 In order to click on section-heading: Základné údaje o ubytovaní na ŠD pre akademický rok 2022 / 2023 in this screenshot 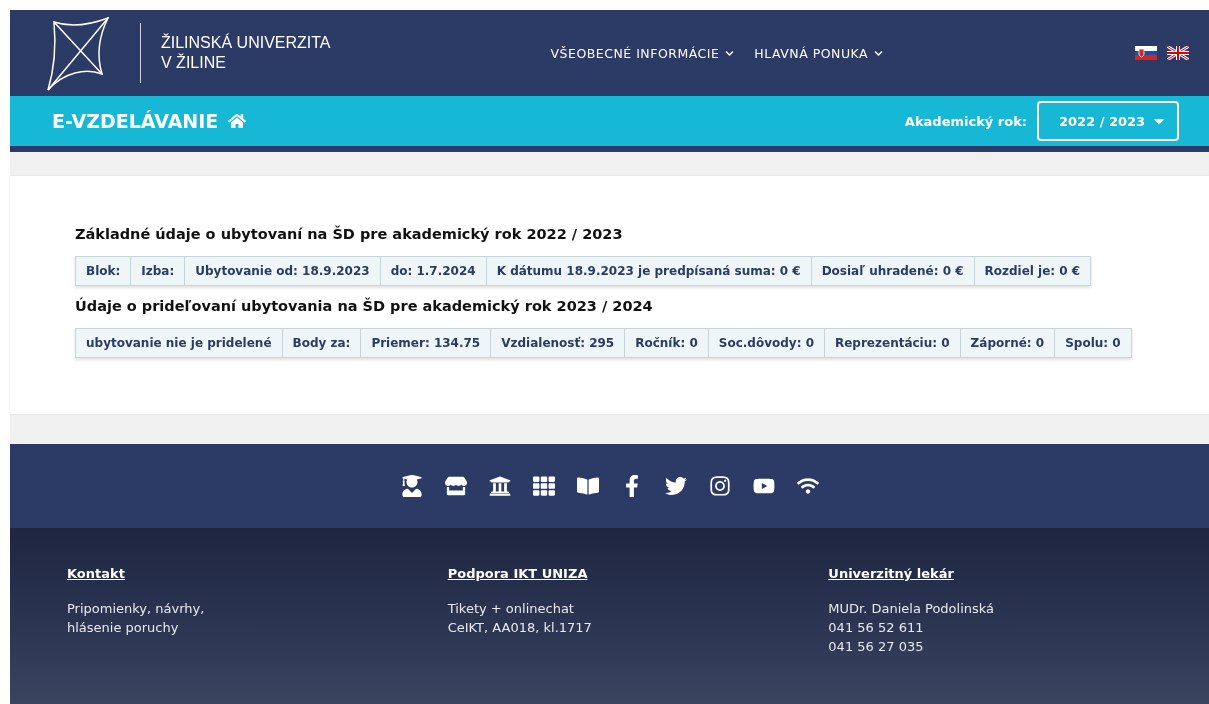, I will do `click(349, 234)`.